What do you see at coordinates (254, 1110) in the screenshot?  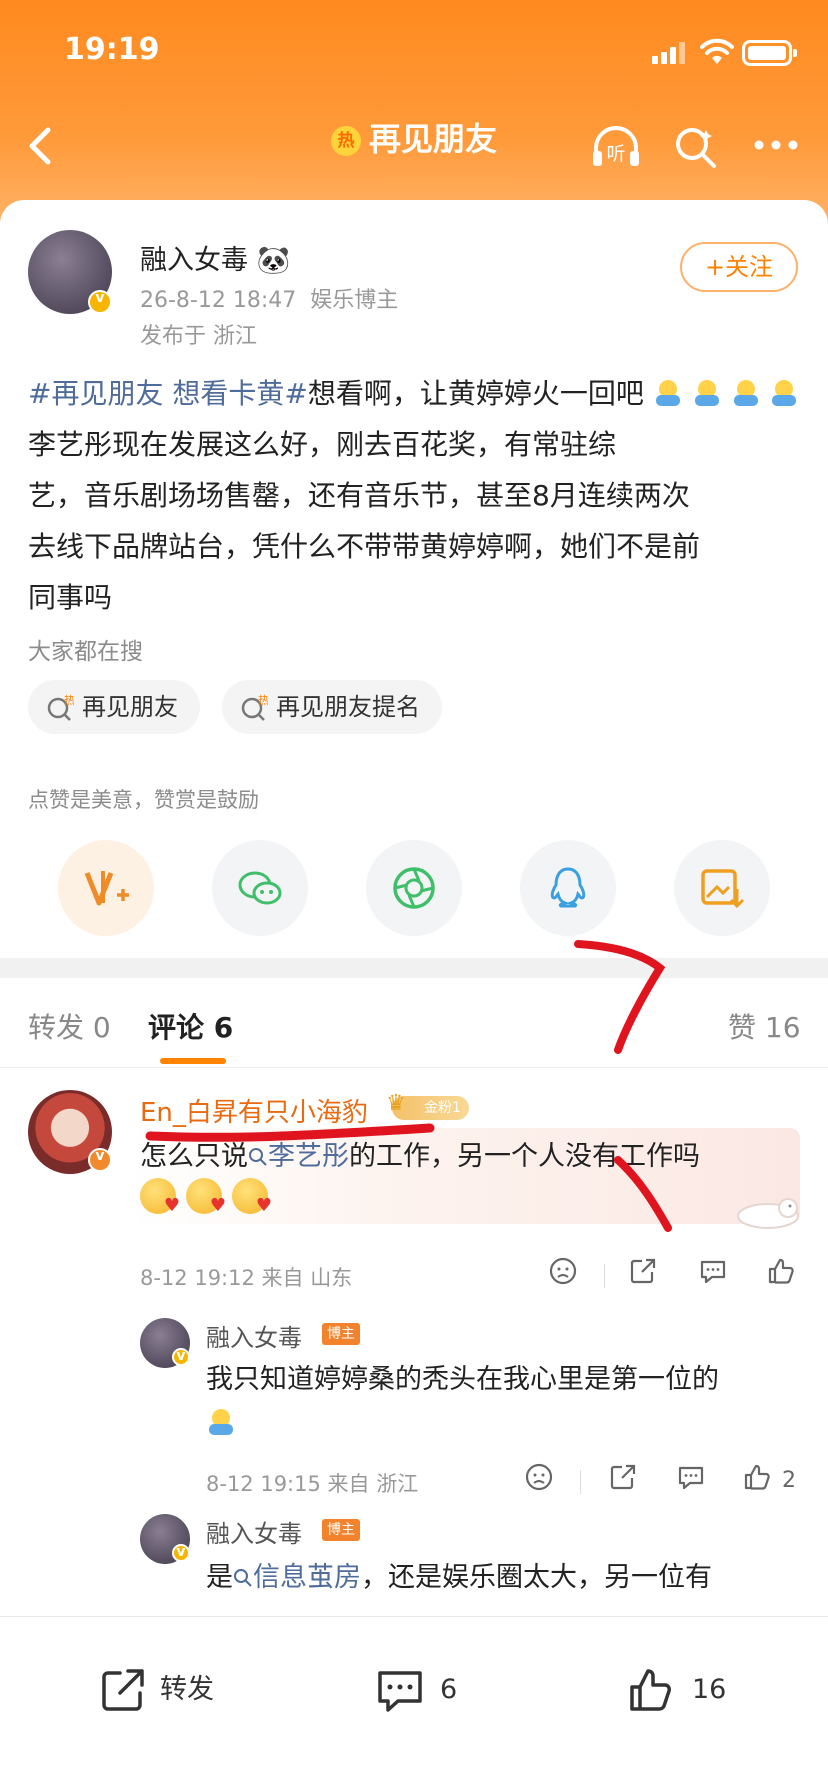 I see `commenter-name: En_白昇有只小海豹` at bounding box center [254, 1110].